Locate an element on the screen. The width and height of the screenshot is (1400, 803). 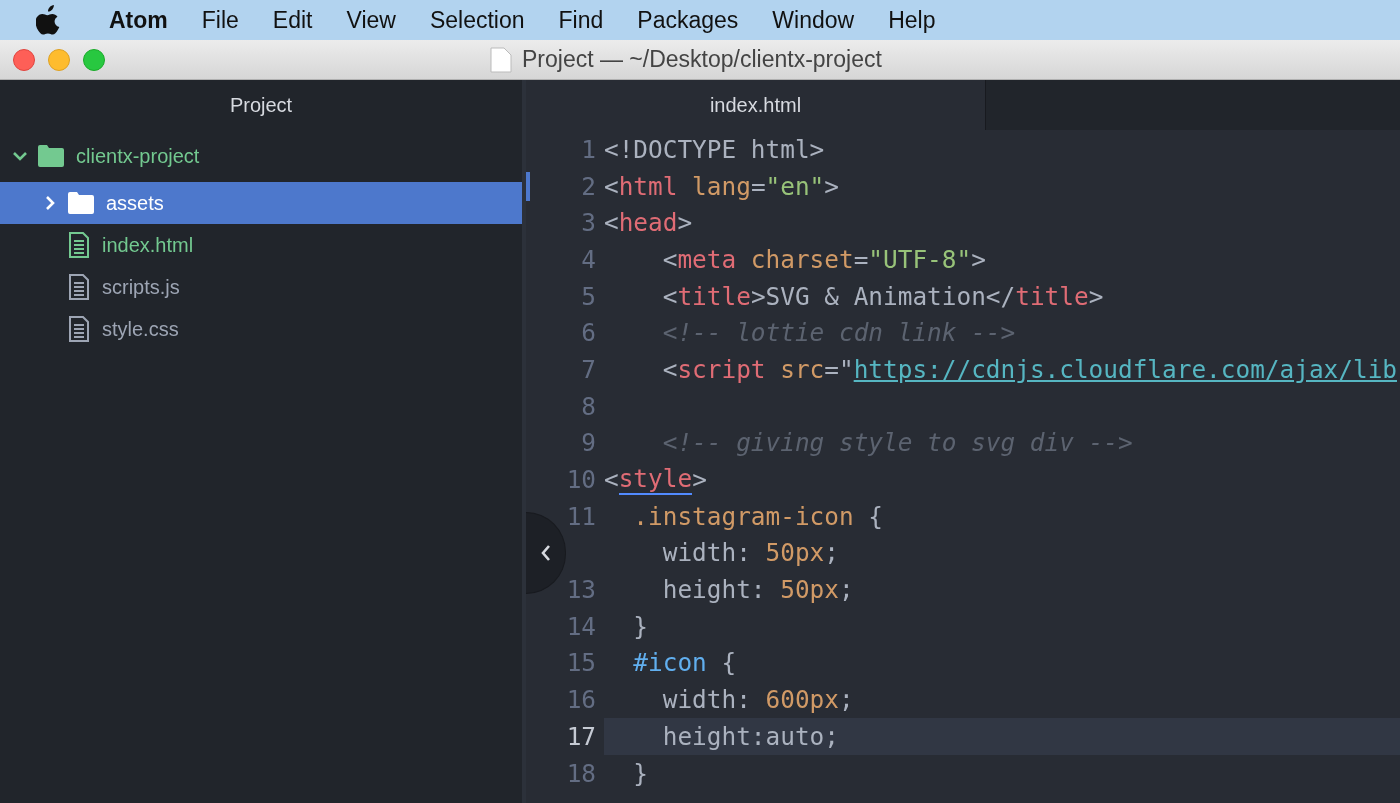
line-number: 7 is located at coordinates (588, 369).